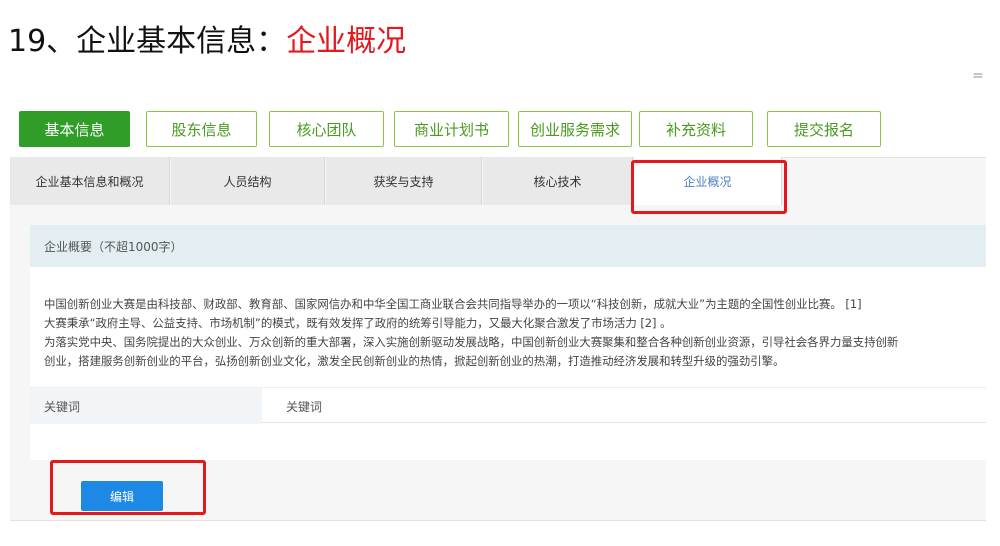  Describe the element at coordinates (575, 129) in the screenshot. I see `nav-service-needs: 创业服务需求` at that location.